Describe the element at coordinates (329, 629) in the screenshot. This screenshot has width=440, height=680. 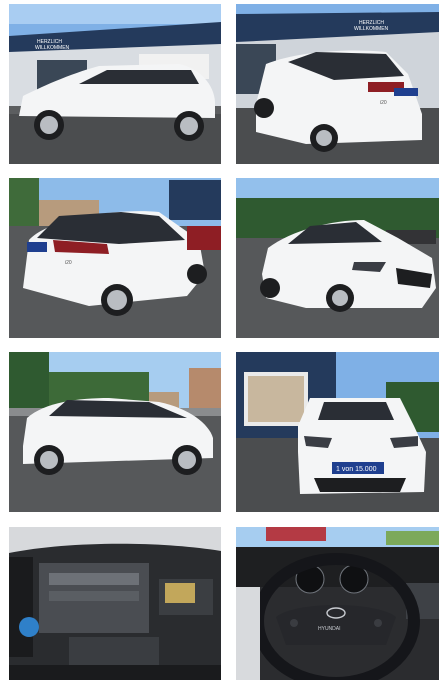
I see `steering-brand: HYUNDAI` at that location.